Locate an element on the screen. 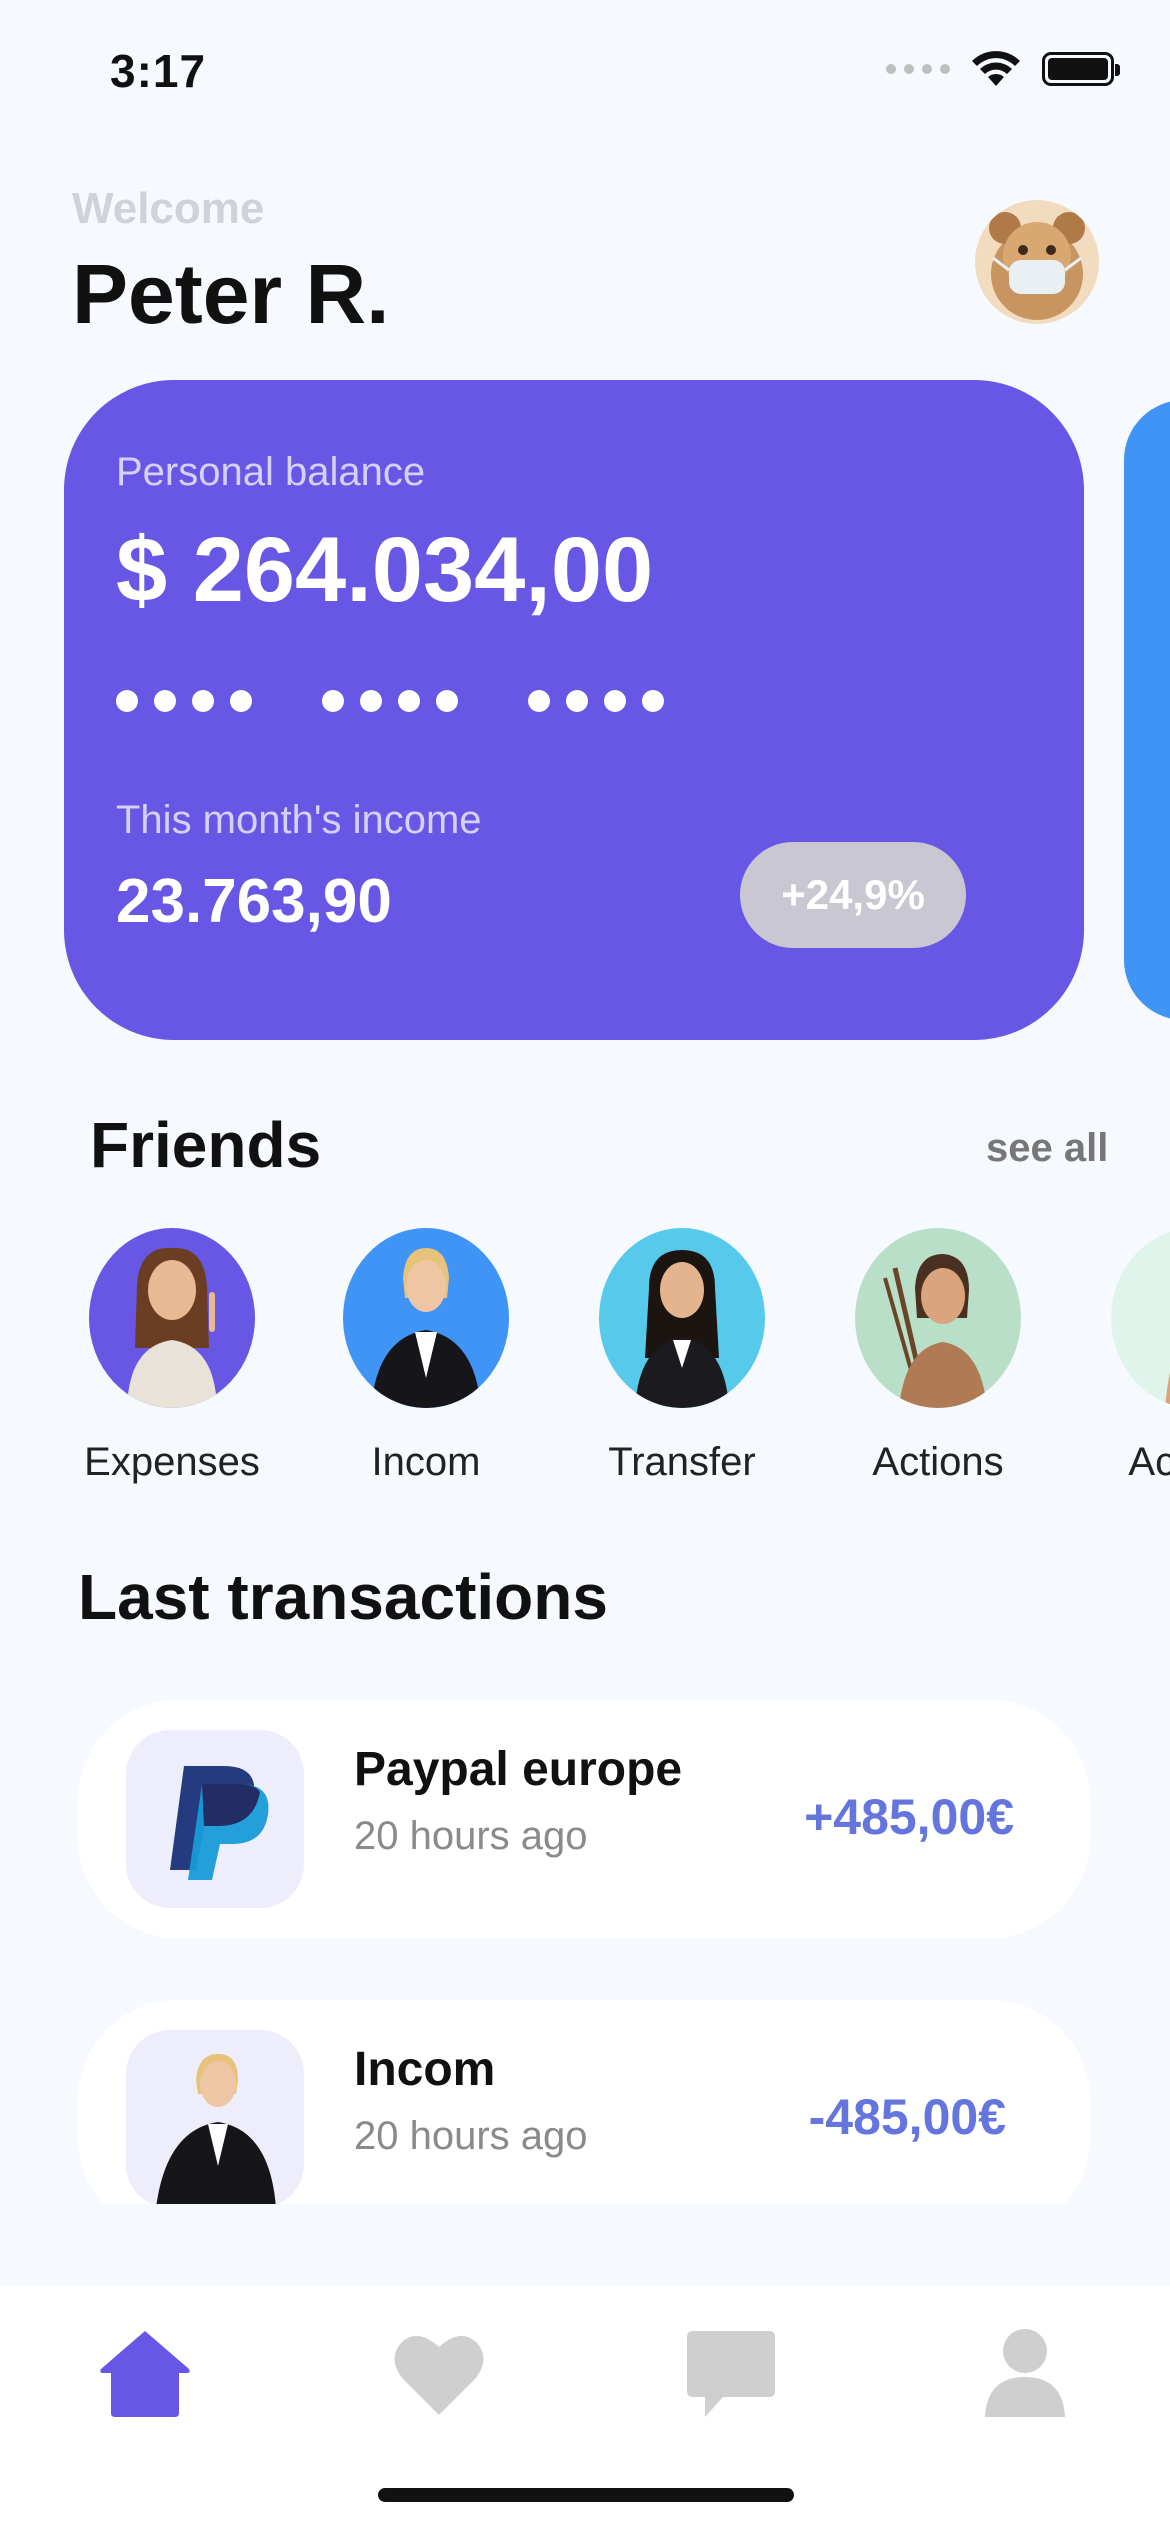  friend-label: Transfer is located at coordinates (682, 1462).